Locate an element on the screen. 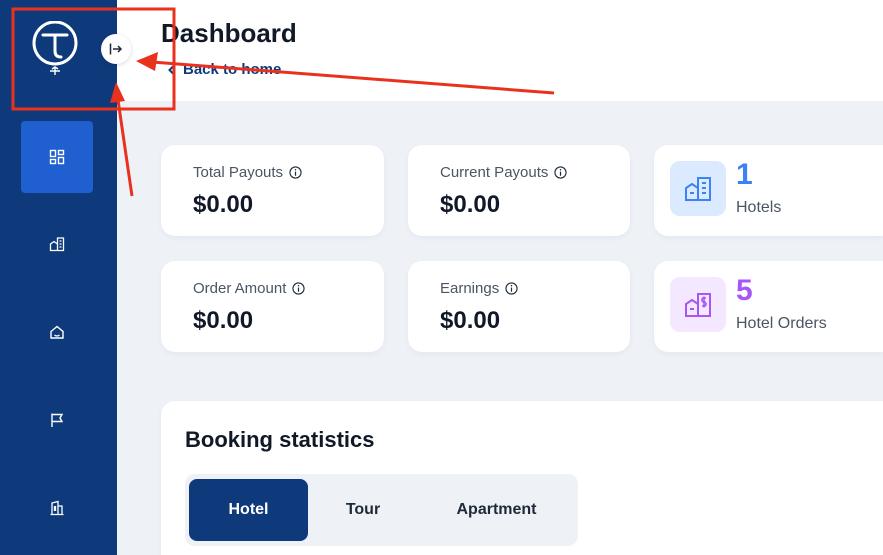  stat-card-order-amount: Order Amount $0.00 is located at coordinates (272, 306).